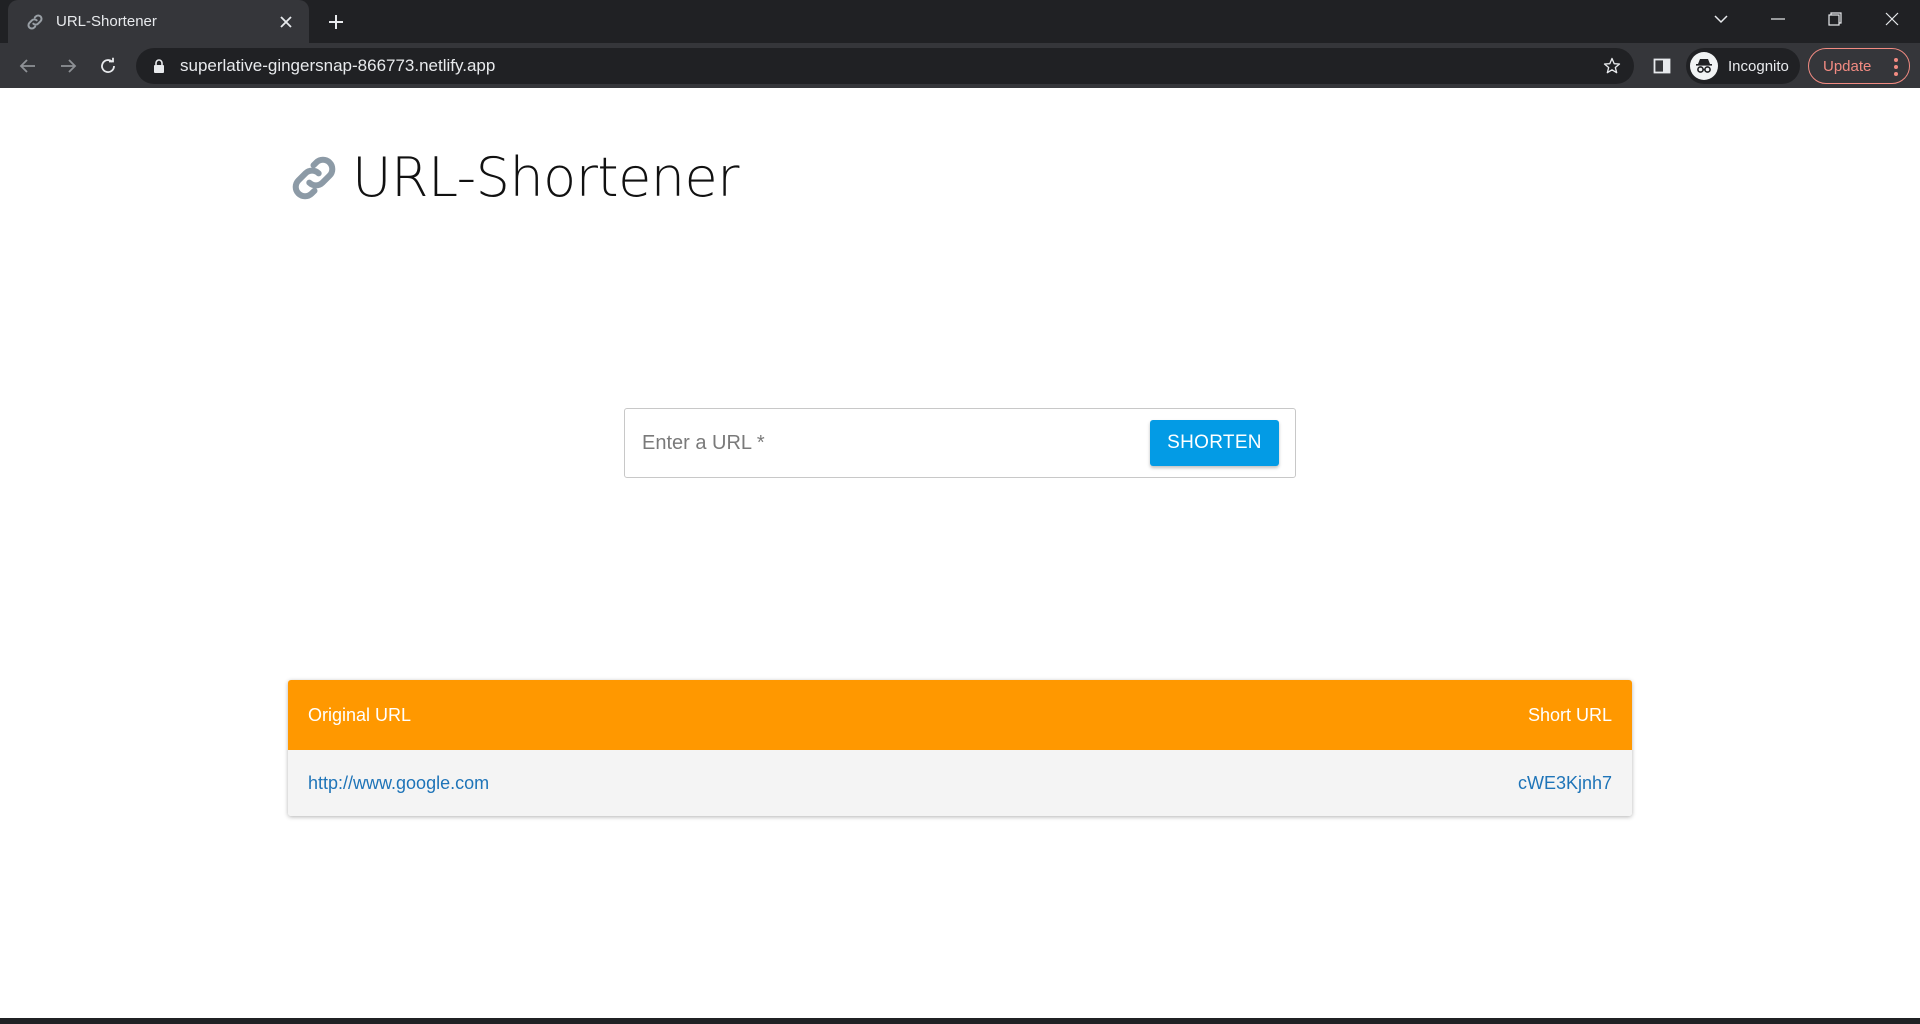 The width and height of the screenshot is (1920, 1024). Describe the element at coordinates (159, 66) in the screenshot. I see `lock-icon` at that location.